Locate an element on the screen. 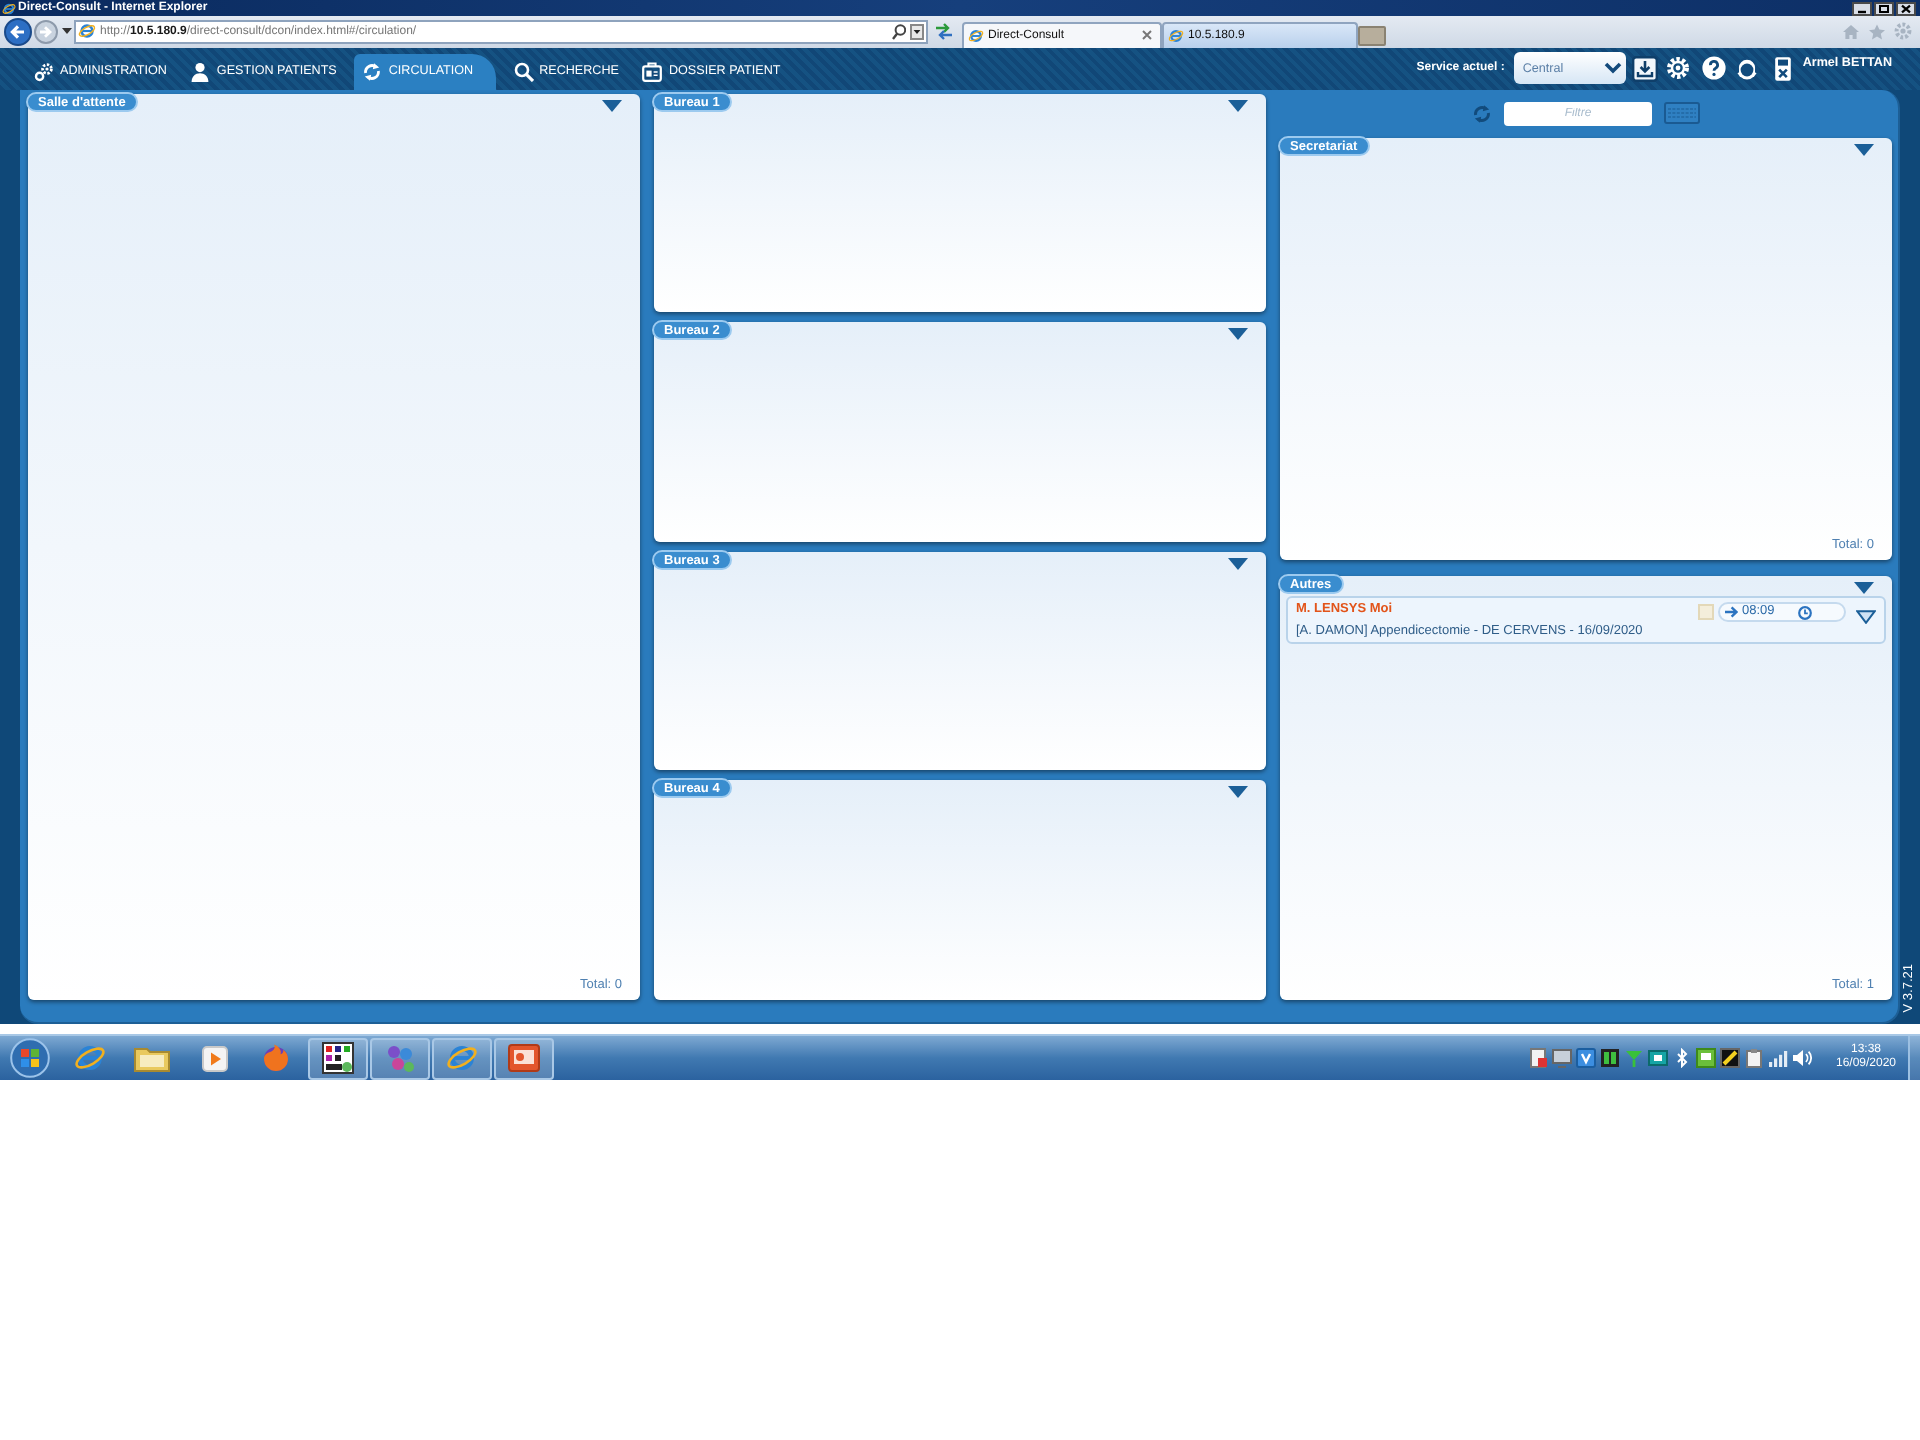  device-x-icon is located at coordinates (1783, 68).